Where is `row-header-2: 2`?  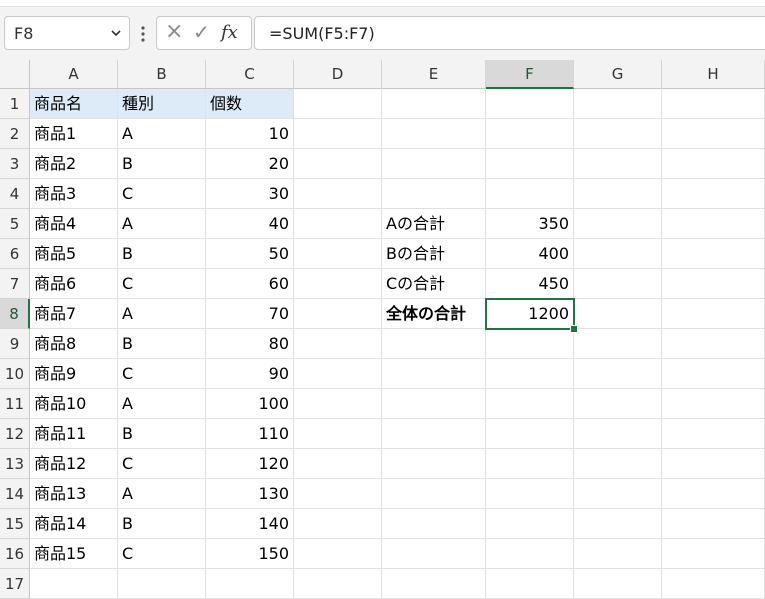 row-header-2: 2 is located at coordinates (15, 134).